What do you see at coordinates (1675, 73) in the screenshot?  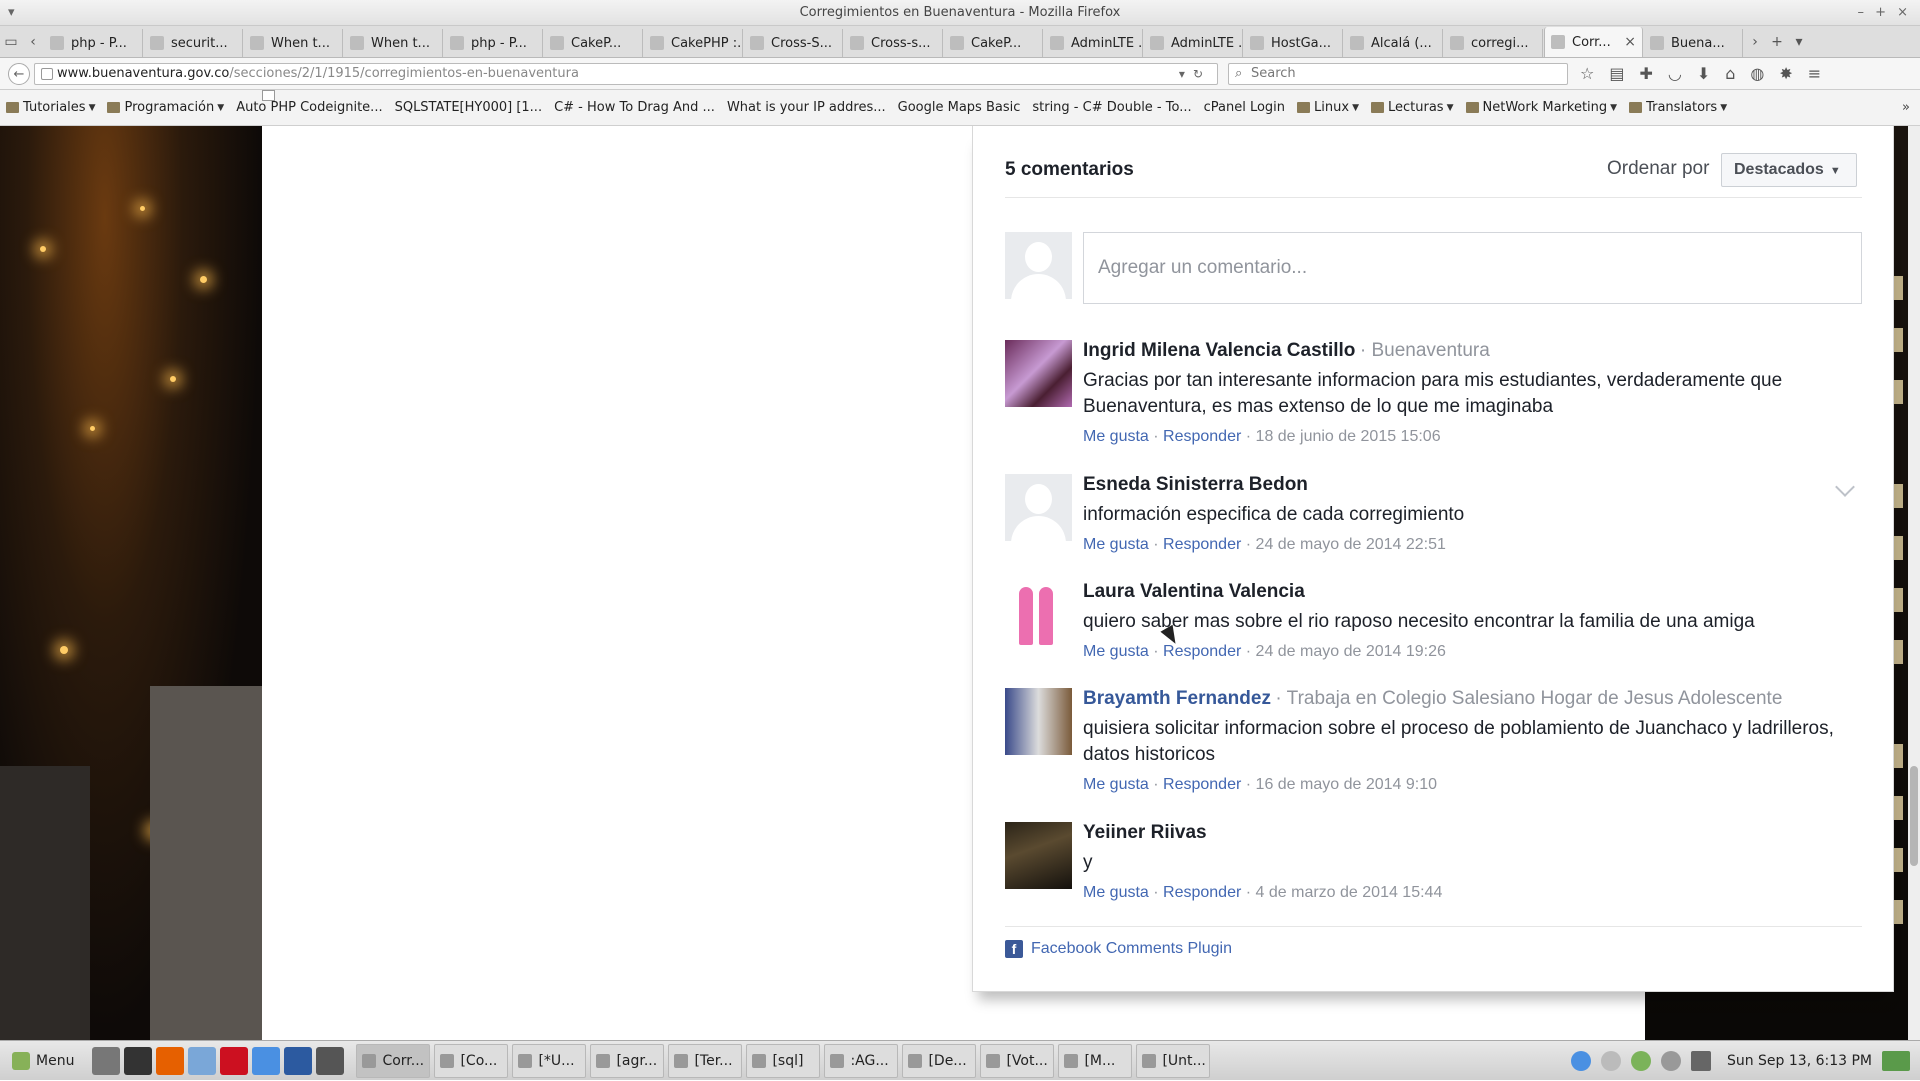 I see `pocket-icon: ◡` at bounding box center [1675, 73].